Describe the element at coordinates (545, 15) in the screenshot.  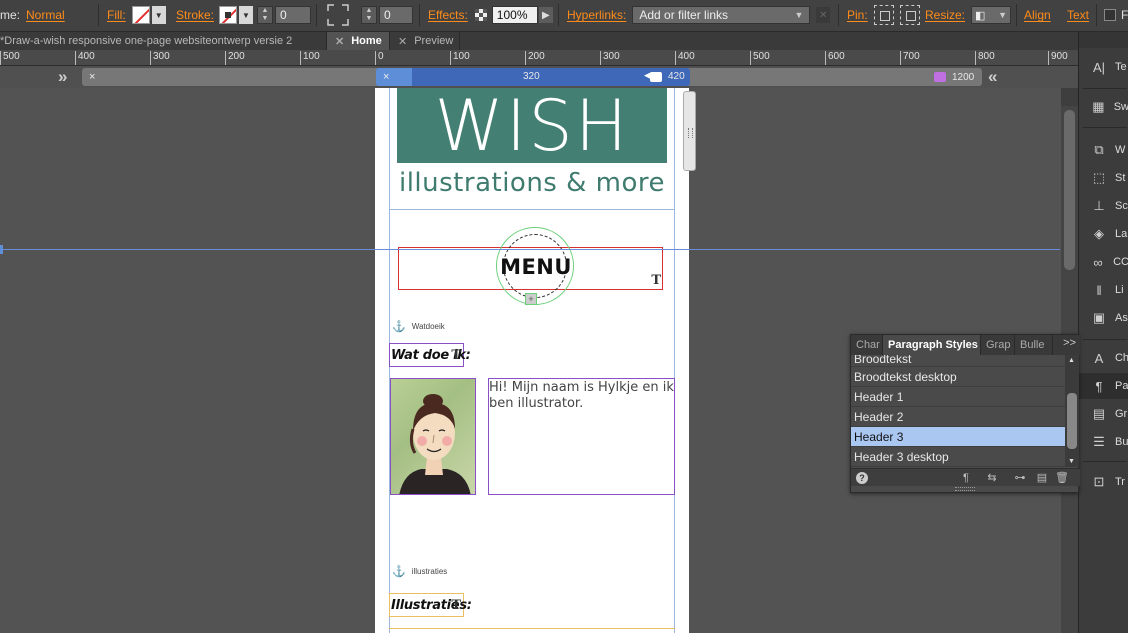
I see `opacity-arrow-icon: ▶` at that location.